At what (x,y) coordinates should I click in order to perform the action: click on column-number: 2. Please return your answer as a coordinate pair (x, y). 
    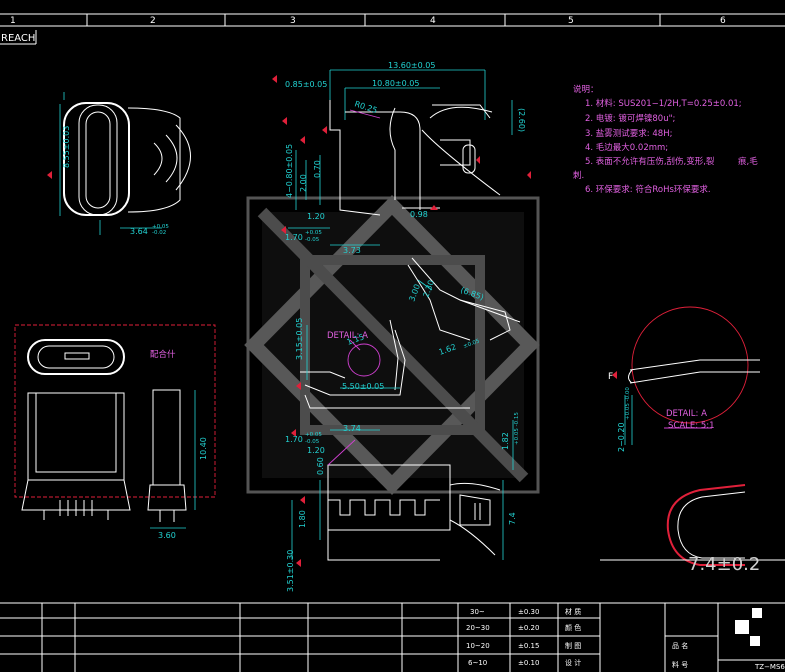
    Looking at the image, I should click on (153, 21).